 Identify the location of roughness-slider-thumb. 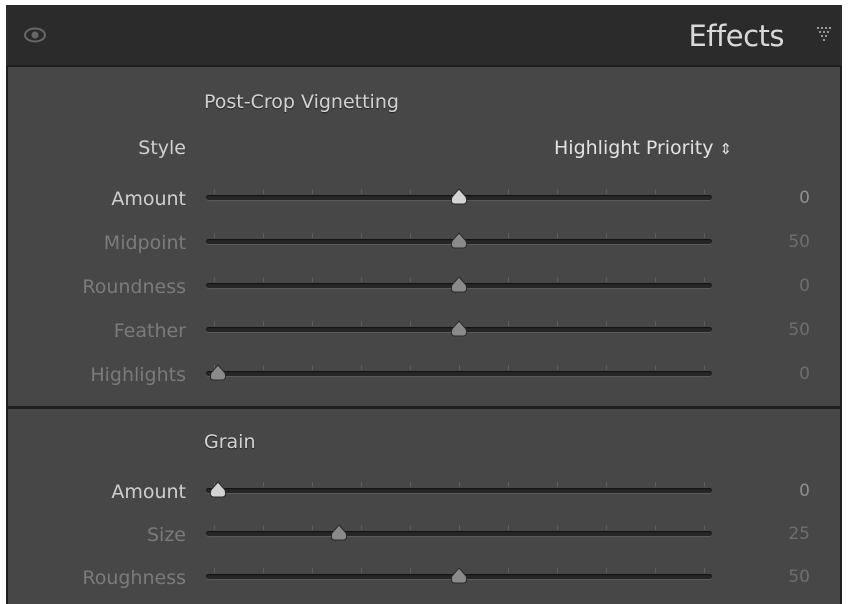
(459, 576).